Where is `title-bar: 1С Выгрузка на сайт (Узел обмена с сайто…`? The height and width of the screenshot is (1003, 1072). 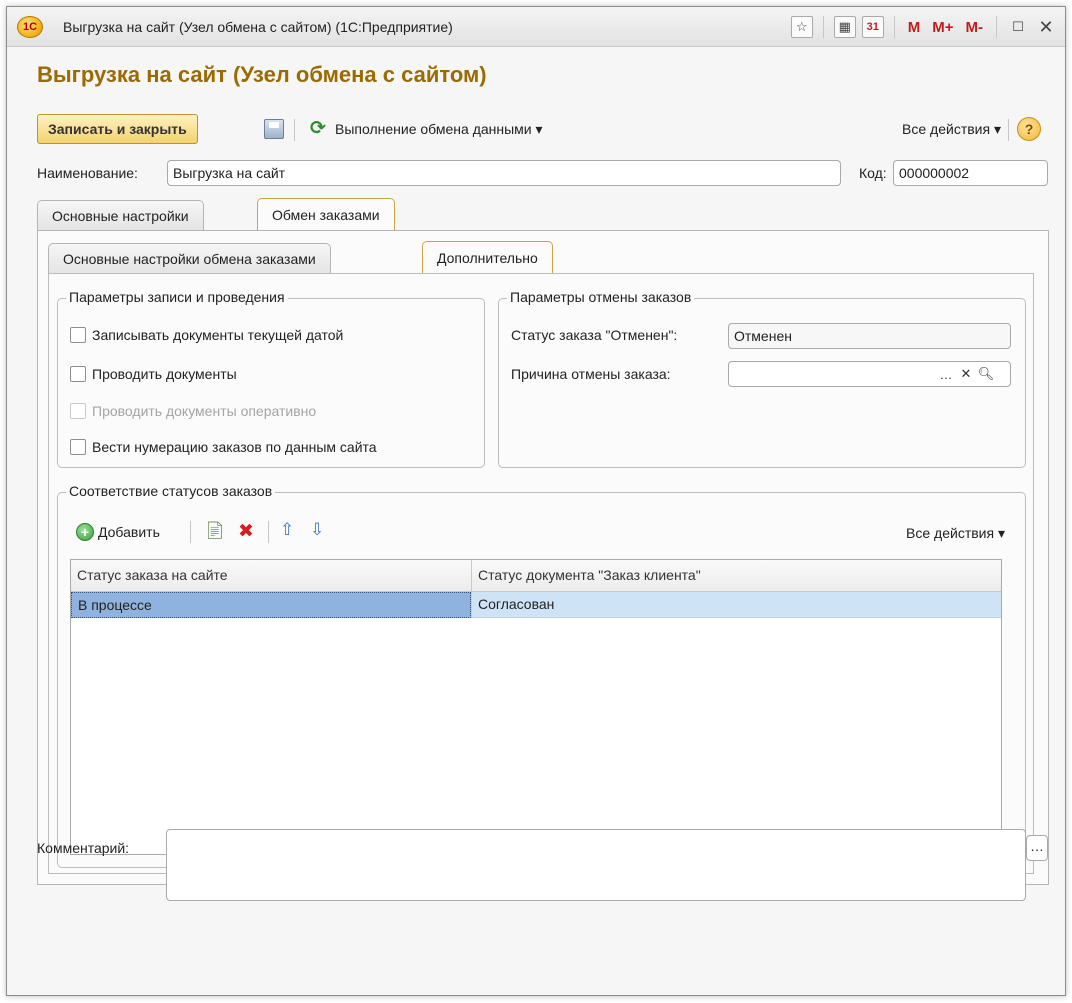 title-bar: 1С Выгрузка на сайт (Узел обмена с сайто… is located at coordinates (536, 27).